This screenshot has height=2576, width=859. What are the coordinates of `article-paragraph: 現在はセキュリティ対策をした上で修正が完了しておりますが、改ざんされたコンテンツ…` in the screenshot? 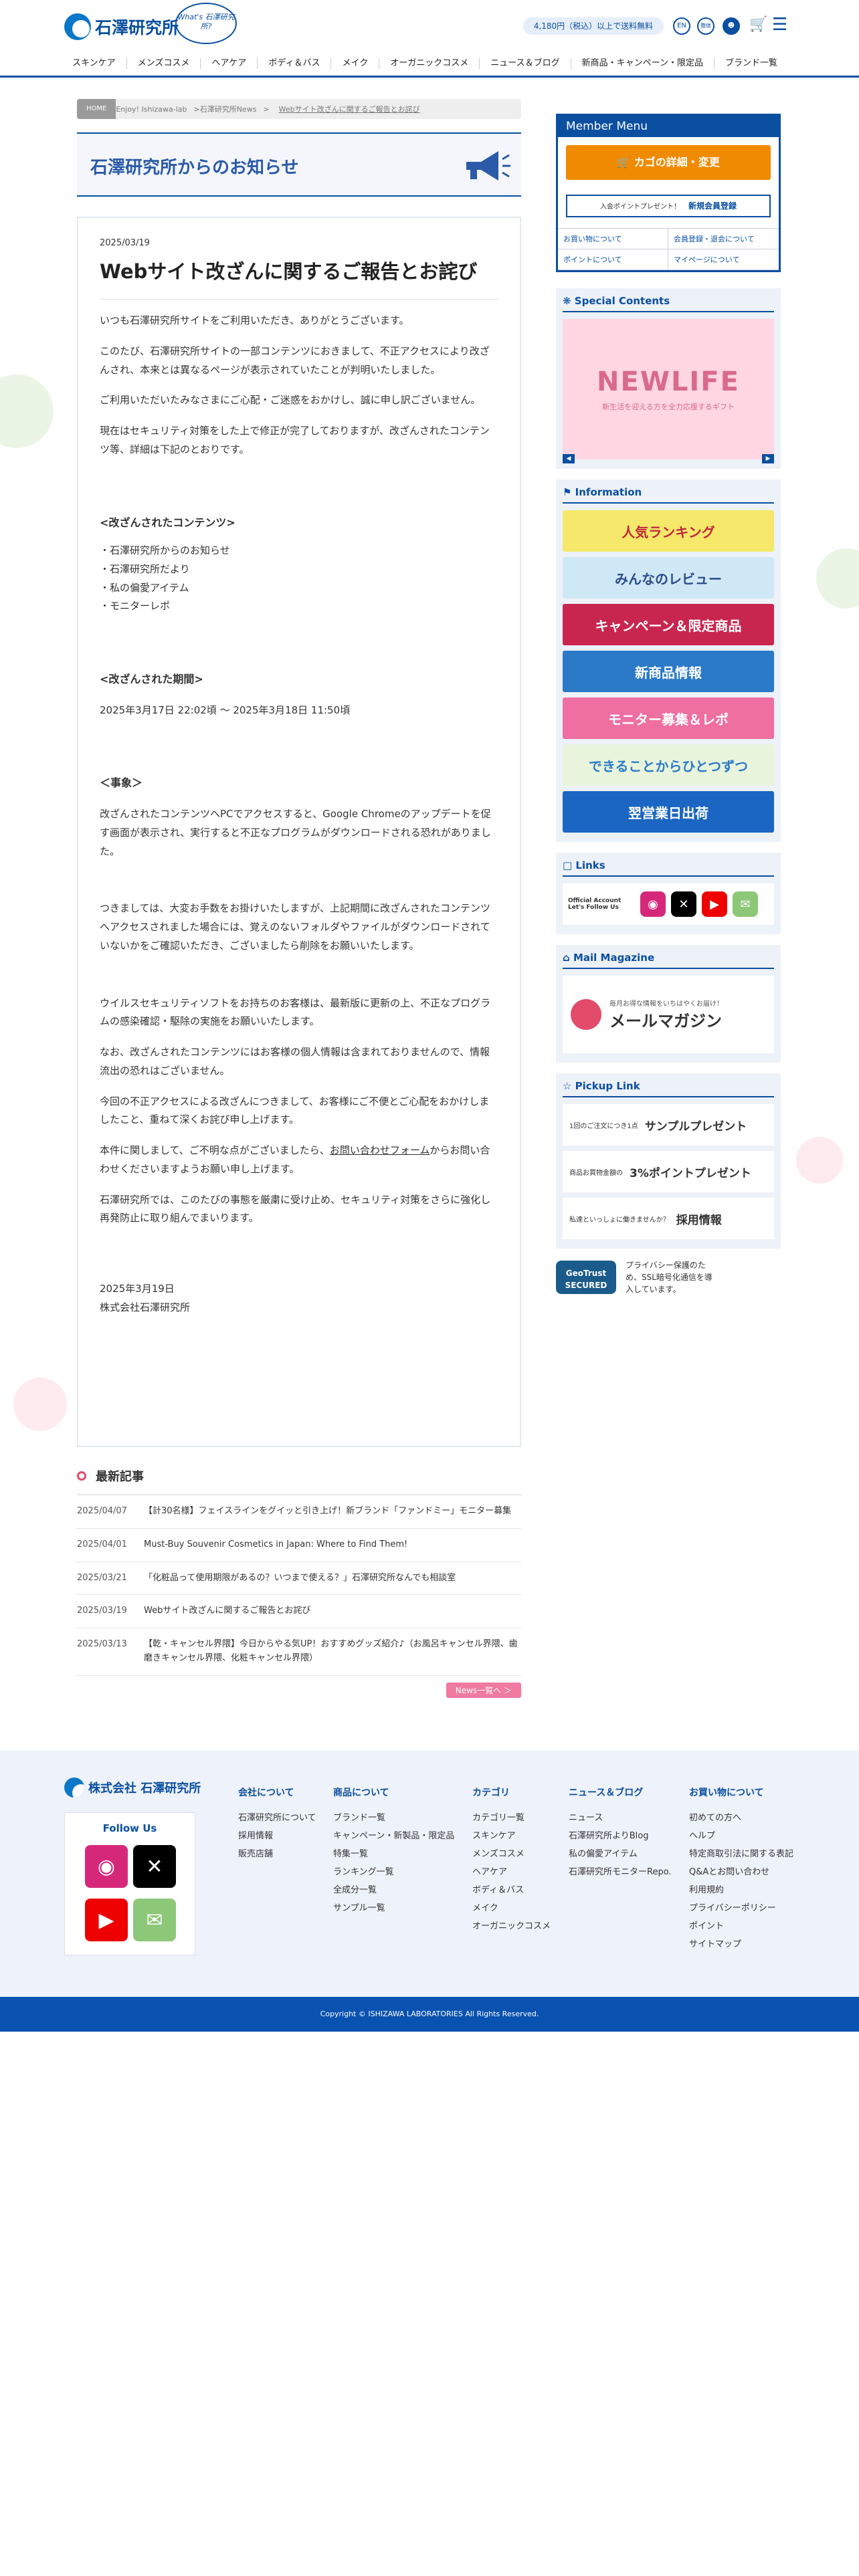 It's located at (295, 440).